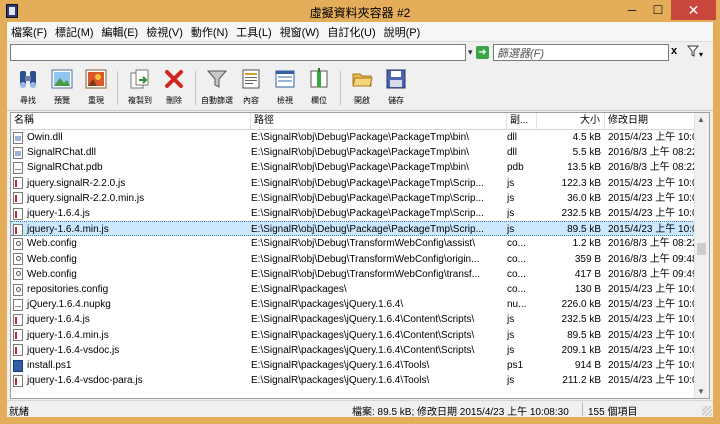 This screenshot has height=424, width=720. Describe the element at coordinates (707, 411) in the screenshot. I see `resize-grip` at that location.